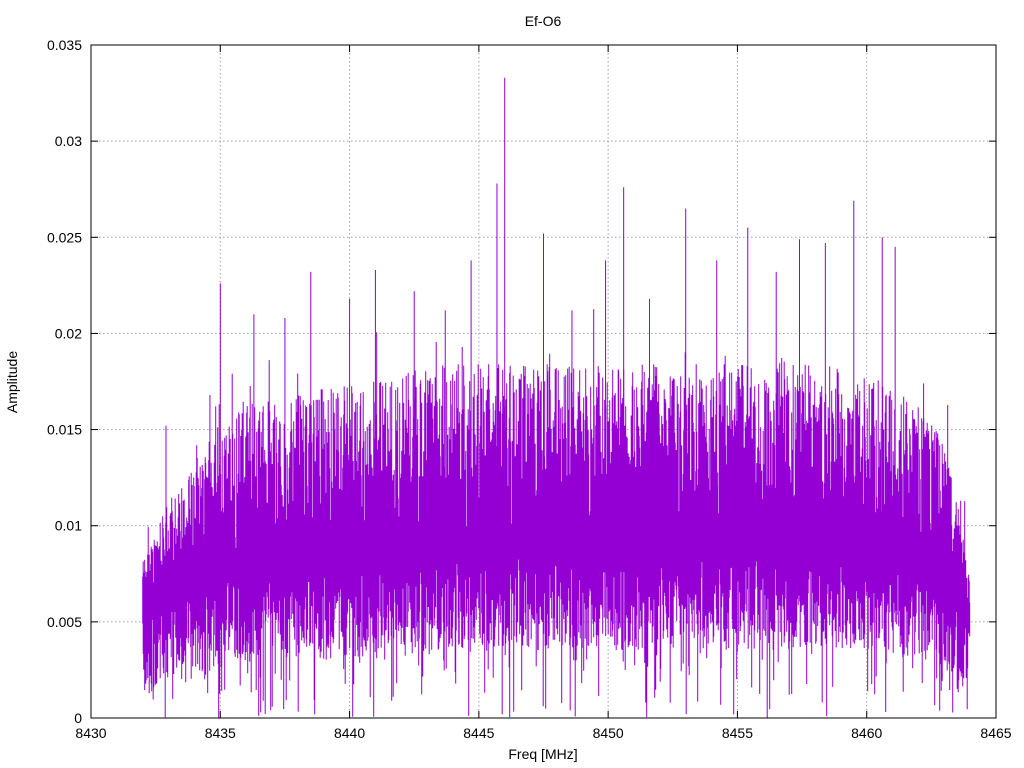 This screenshot has height=768, width=1024. Describe the element at coordinates (64, 430) in the screenshot. I see `y-tick-label: 0.015` at that location.